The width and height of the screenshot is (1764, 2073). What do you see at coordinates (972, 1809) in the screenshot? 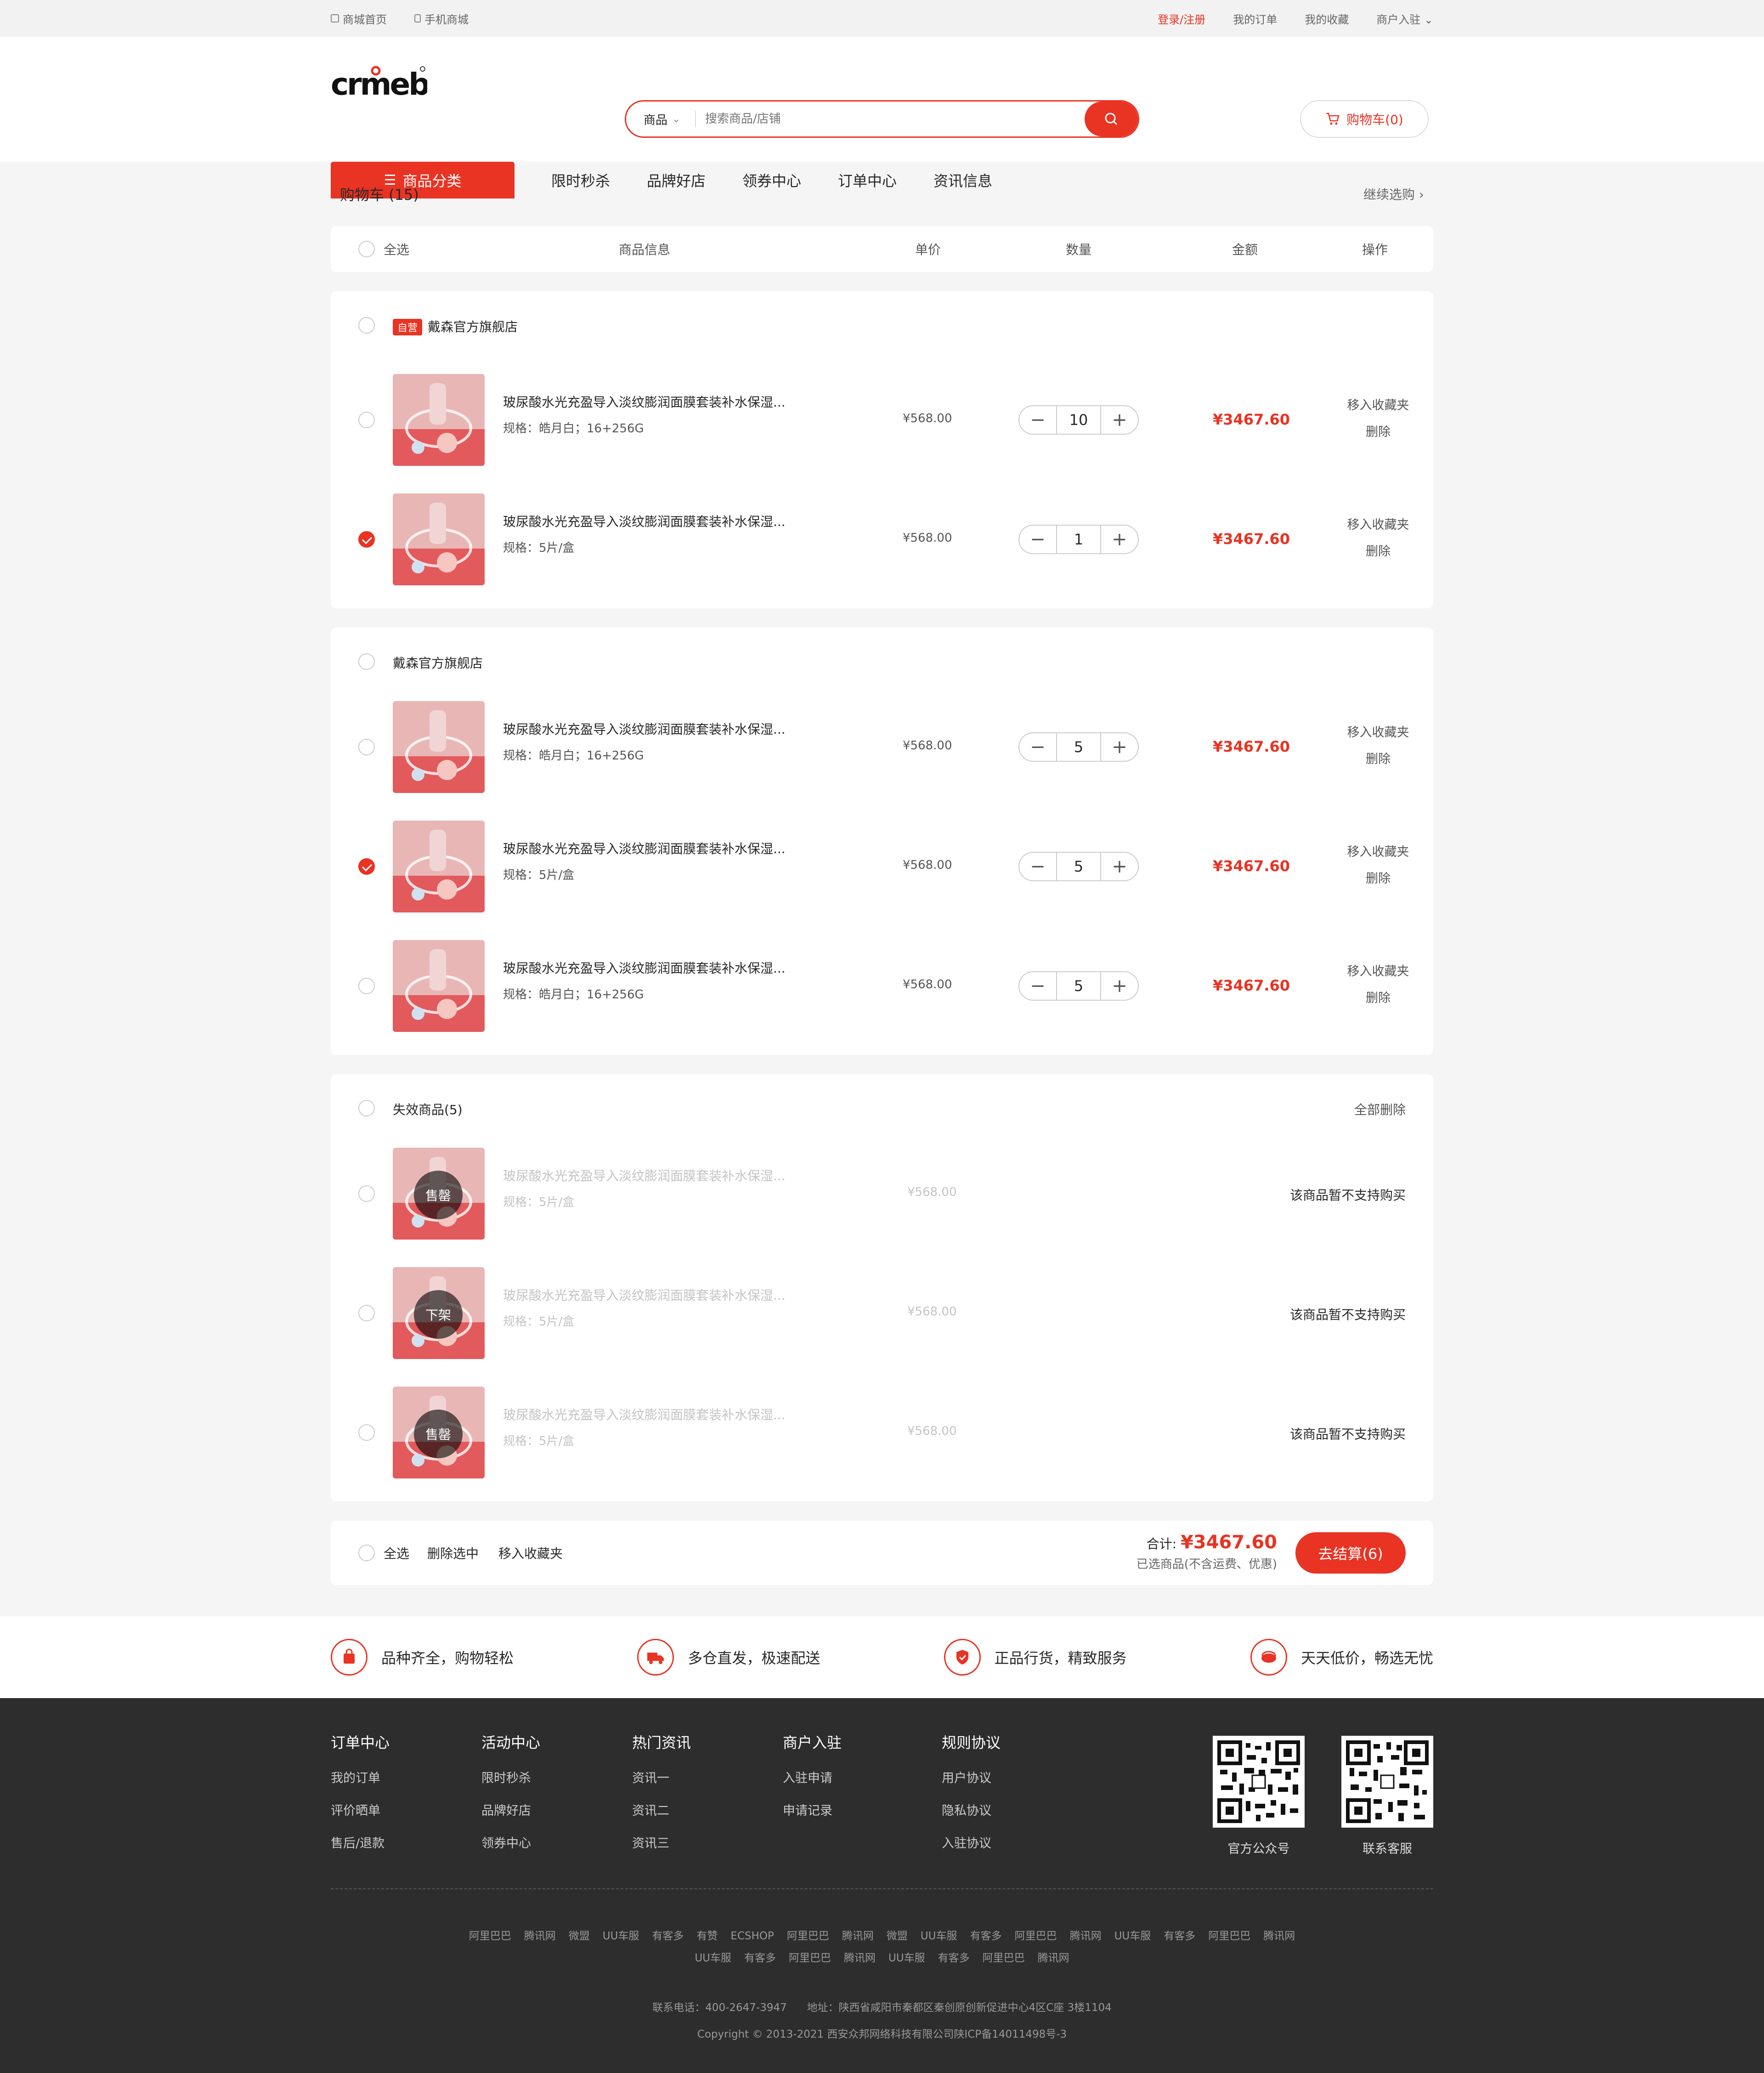
I see `footer-link: 隐私协议` at bounding box center [972, 1809].